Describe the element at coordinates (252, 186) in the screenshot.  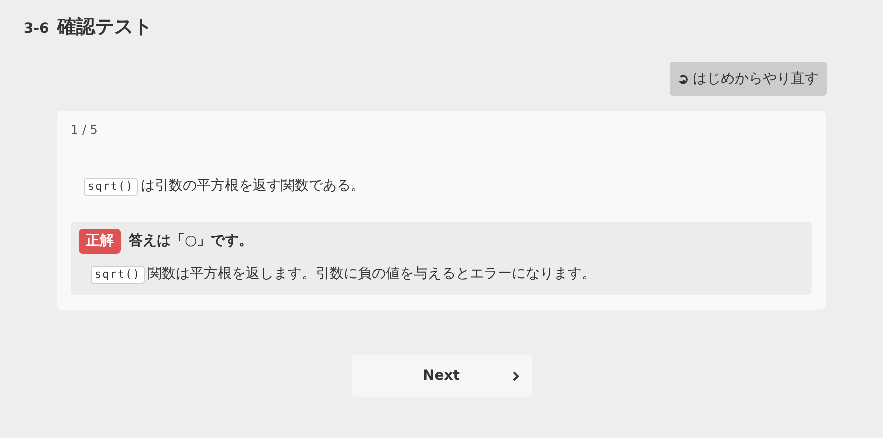
I see `question-text: は引数の平方根を返す関数である。` at that location.